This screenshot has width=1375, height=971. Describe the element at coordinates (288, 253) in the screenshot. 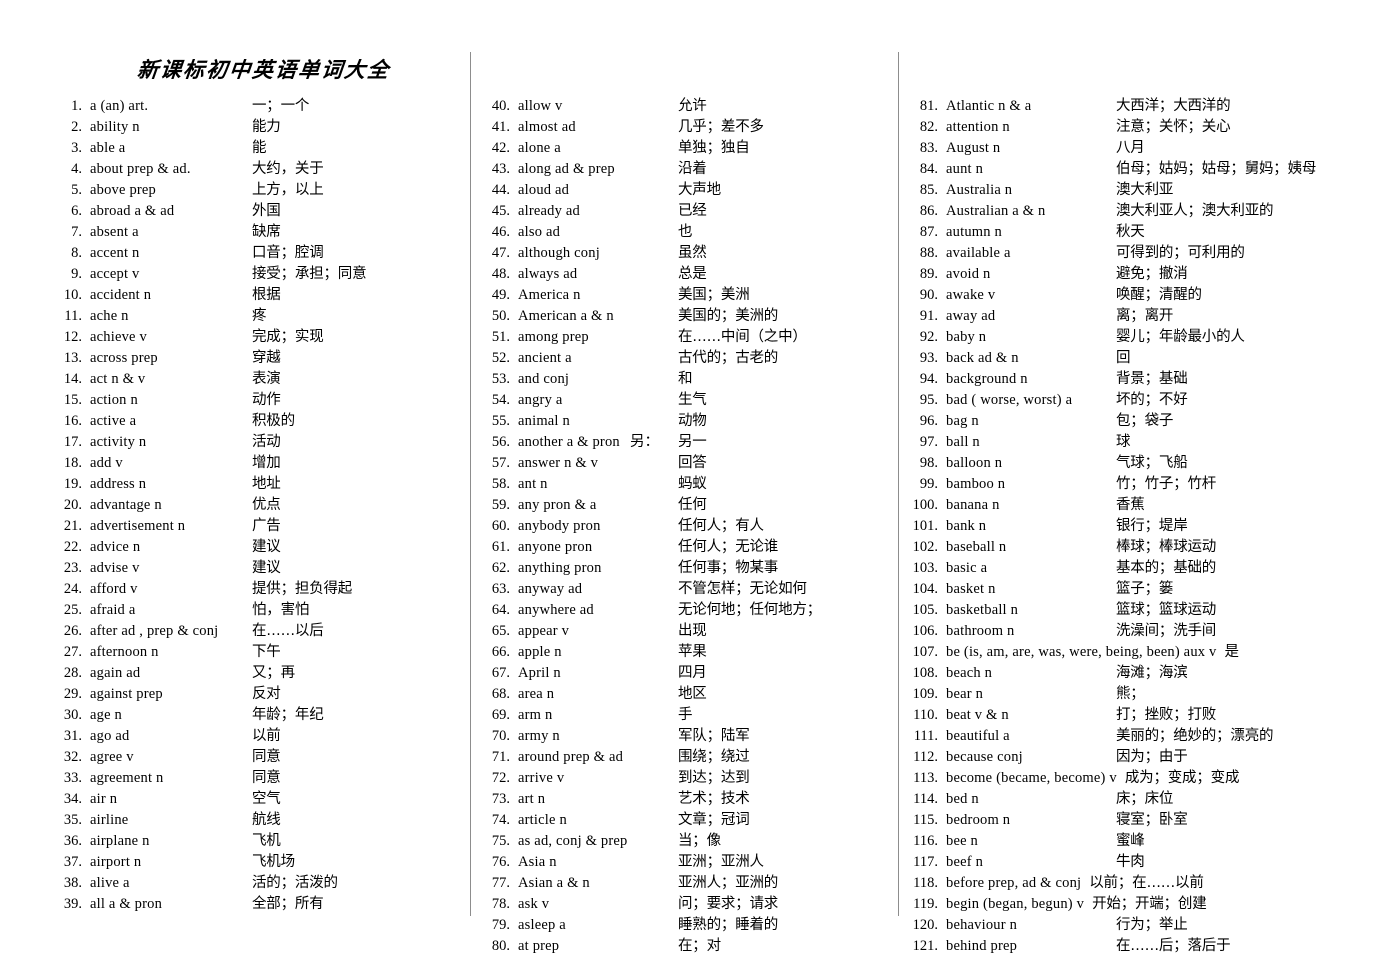

I see `entry-gloss: 口音；腔调` at that location.